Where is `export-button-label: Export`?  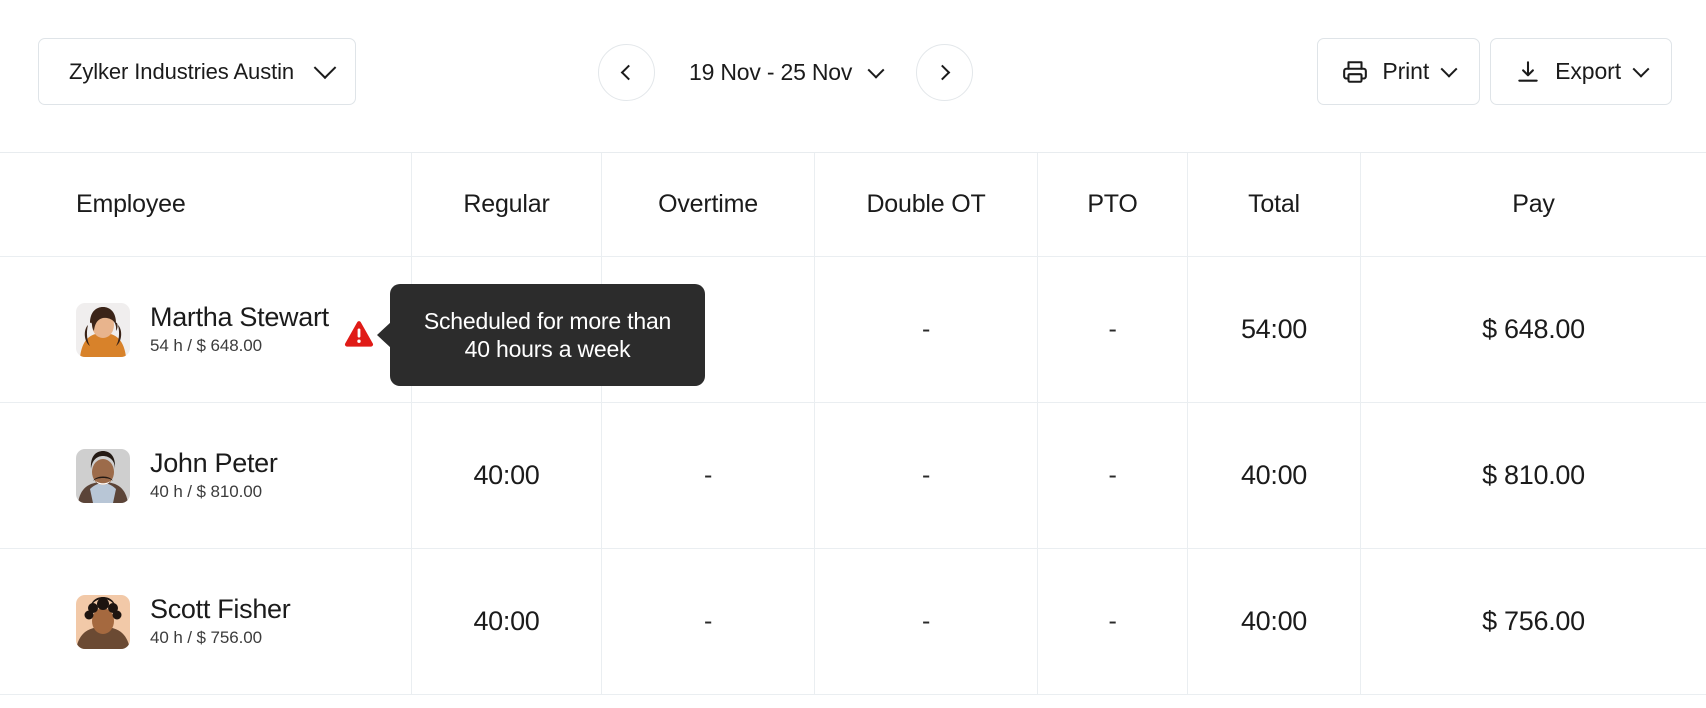 export-button-label: Export is located at coordinates (1588, 71).